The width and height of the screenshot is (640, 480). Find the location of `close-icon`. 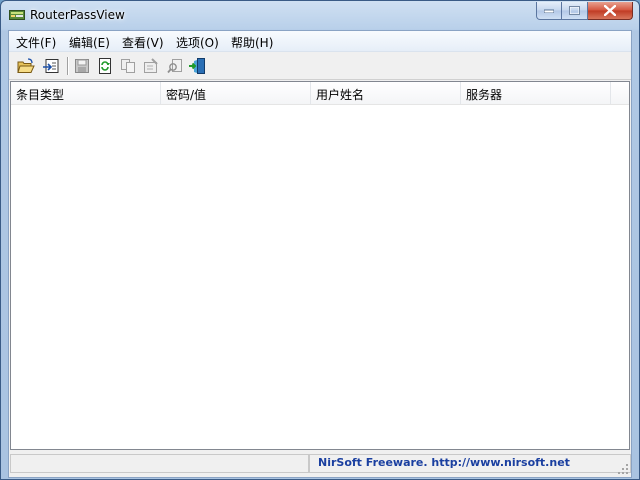

close-icon is located at coordinates (610, 10).